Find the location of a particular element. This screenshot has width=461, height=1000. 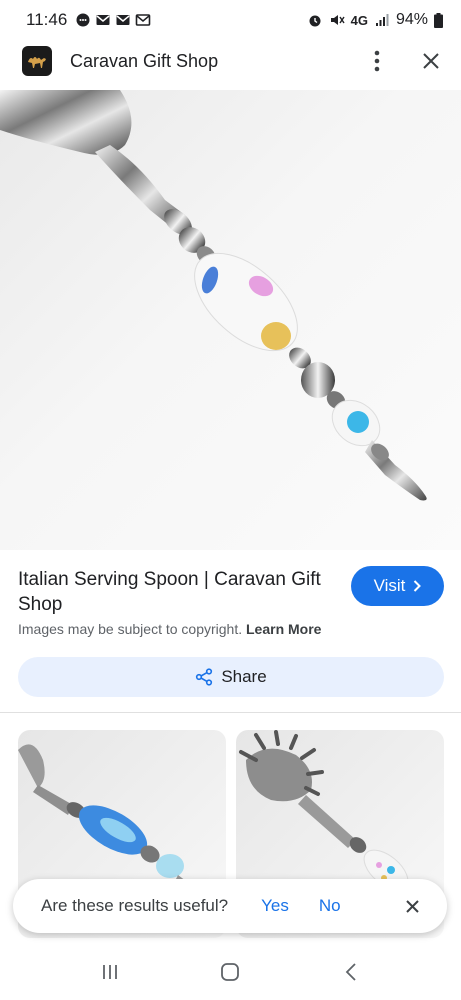

feedback-bar: Are these results useful? Yes No is located at coordinates (230, 906).